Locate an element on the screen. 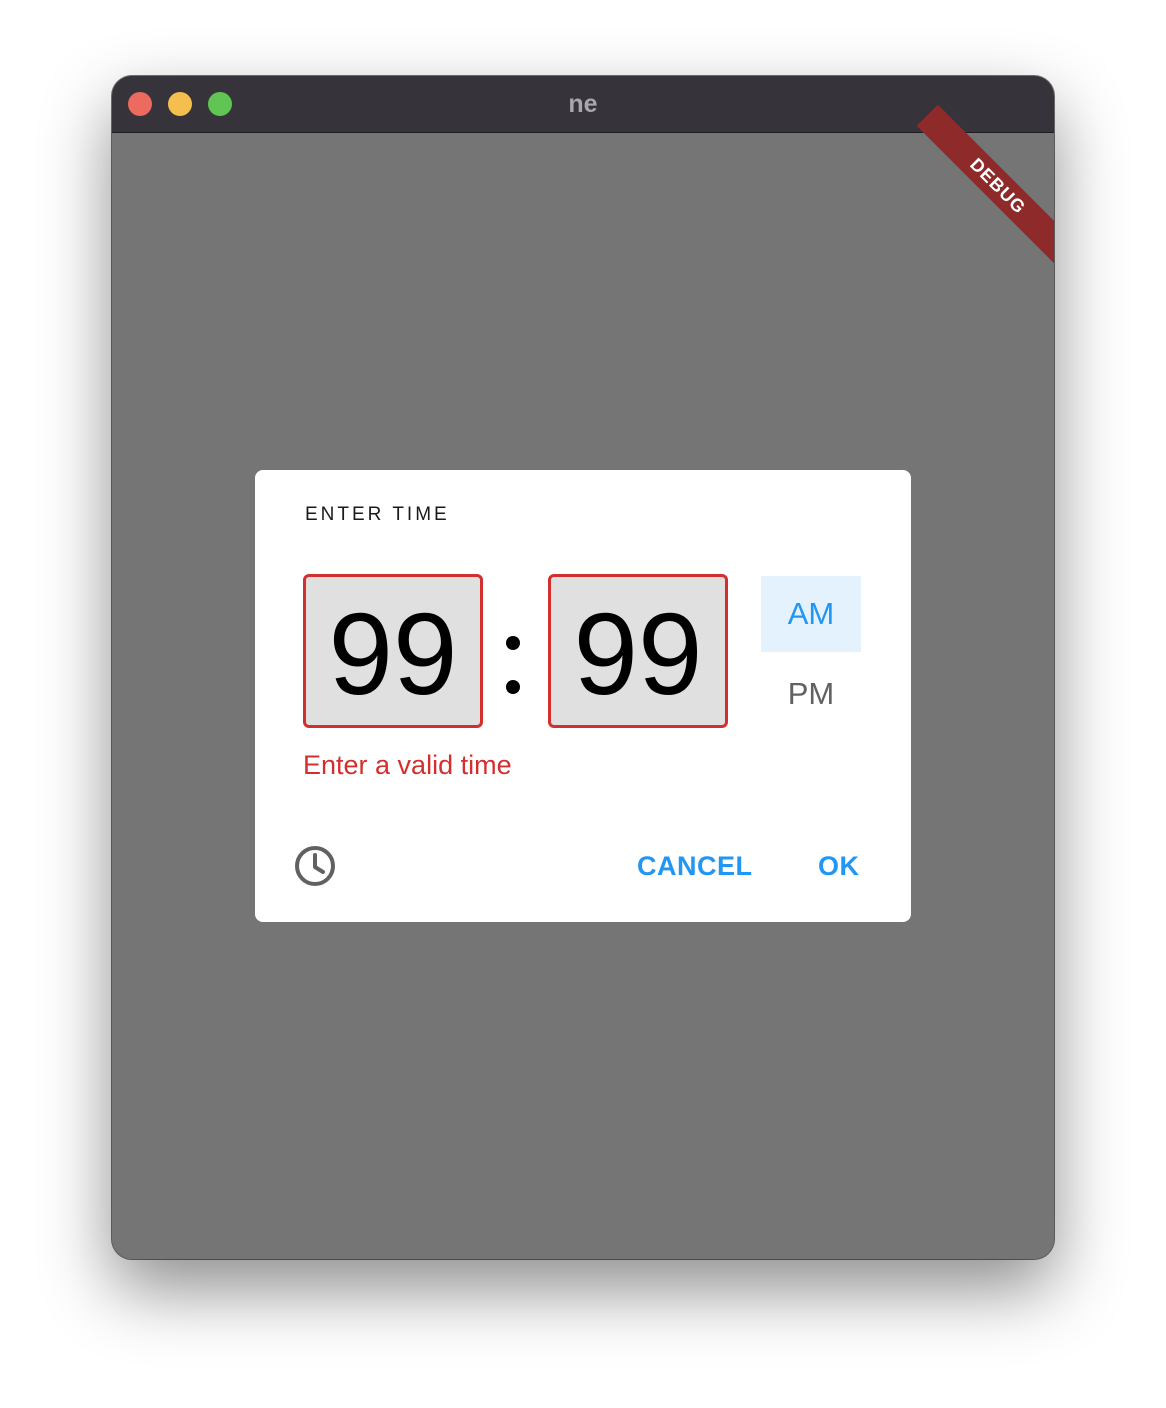  window-title: ne is located at coordinates (583, 104).